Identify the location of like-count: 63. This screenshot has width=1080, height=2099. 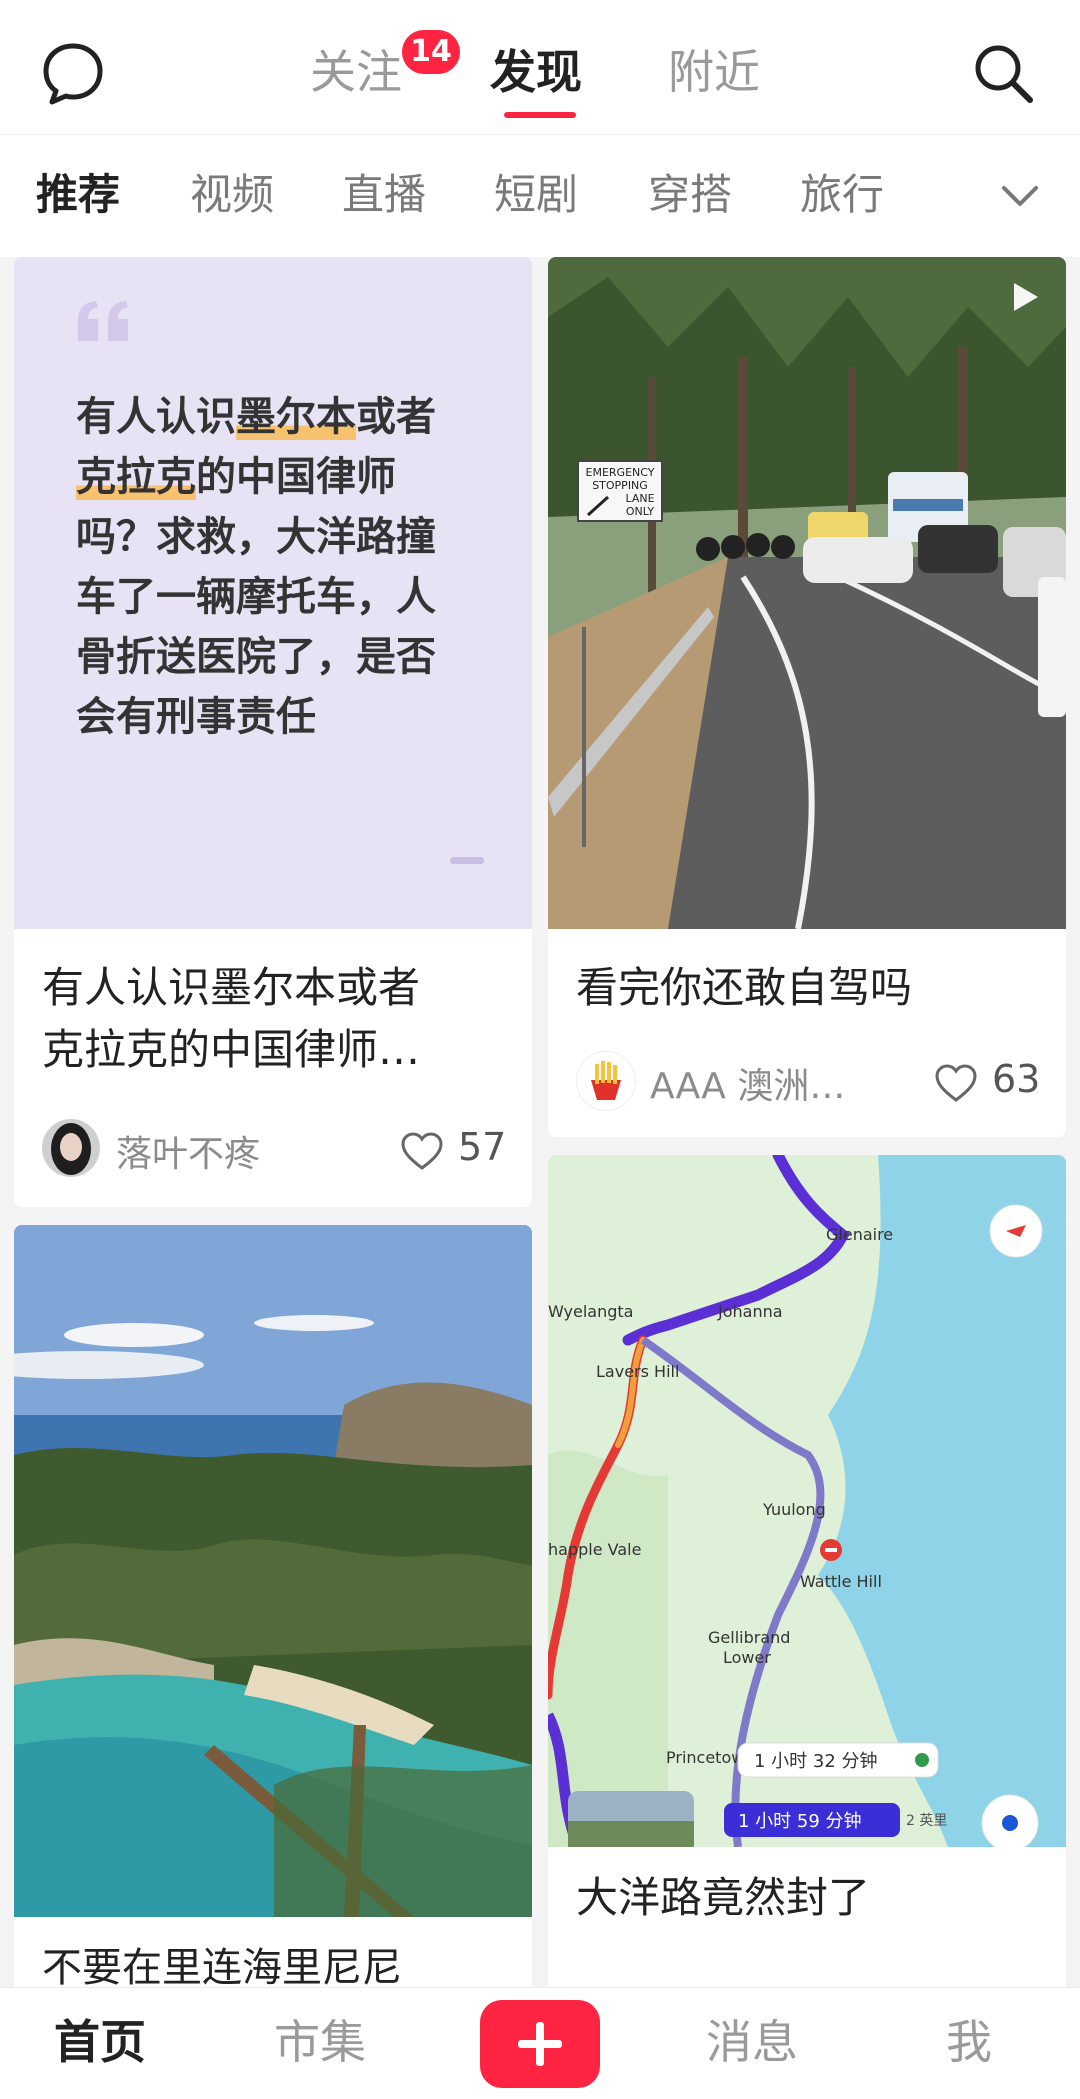
(1016, 1079).